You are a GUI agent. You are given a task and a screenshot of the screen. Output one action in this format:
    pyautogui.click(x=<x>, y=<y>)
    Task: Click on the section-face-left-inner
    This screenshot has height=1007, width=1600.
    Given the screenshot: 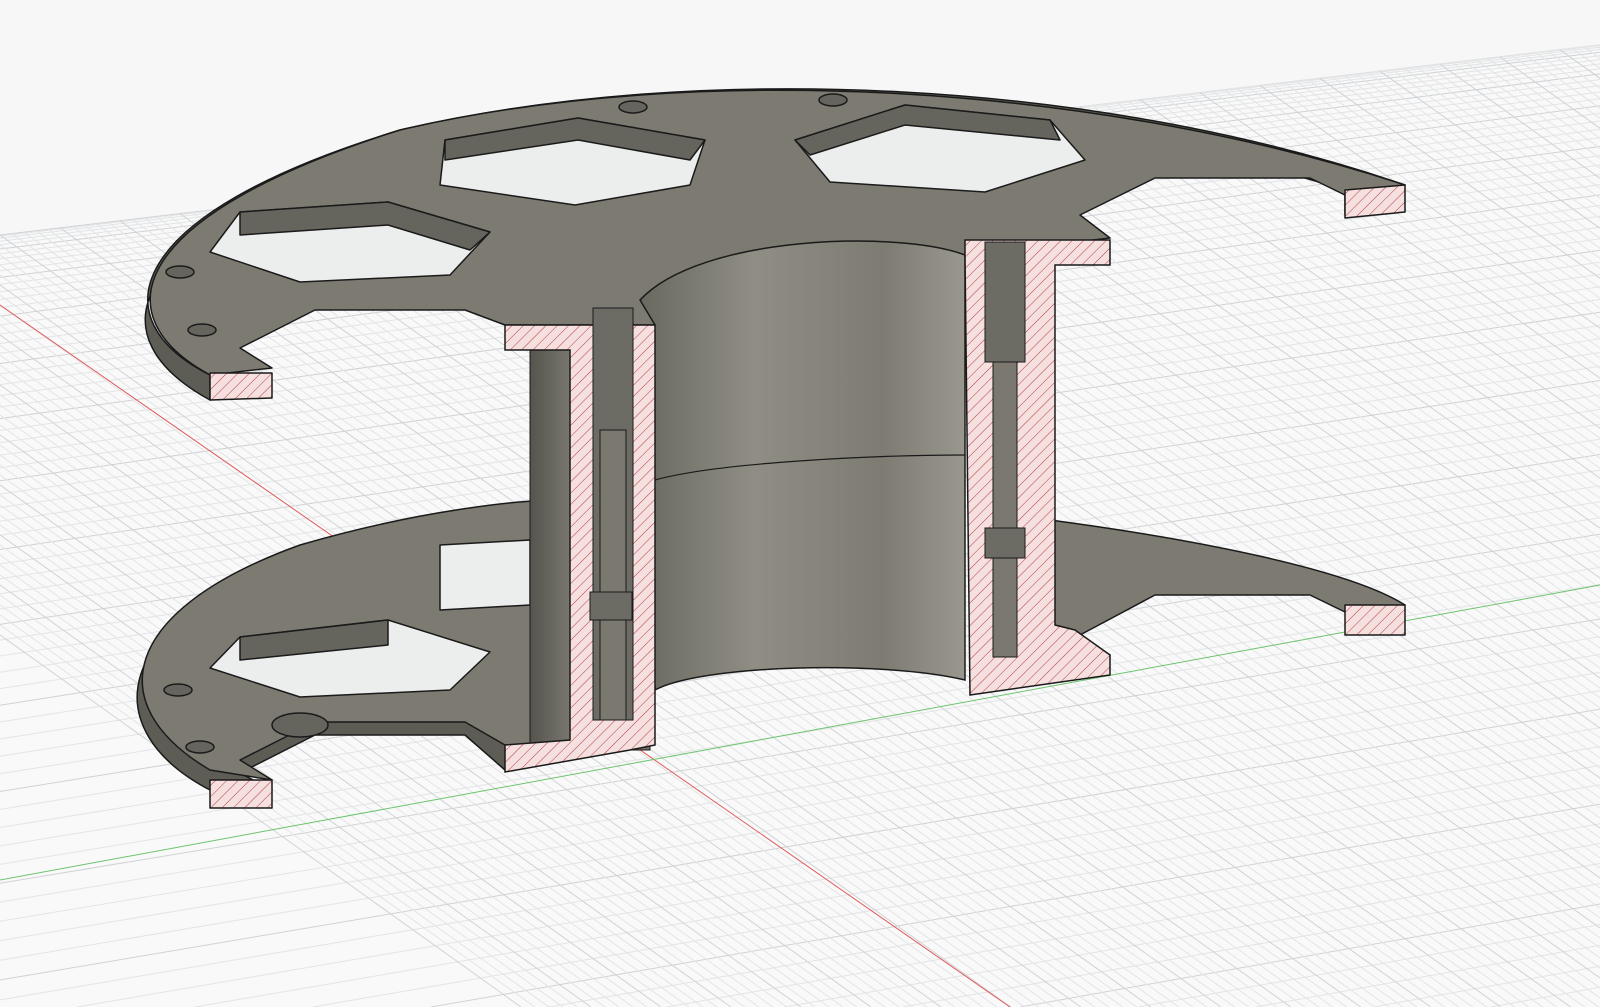 What is the action you would take?
    pyautogui.click(x=613, y=575)
    